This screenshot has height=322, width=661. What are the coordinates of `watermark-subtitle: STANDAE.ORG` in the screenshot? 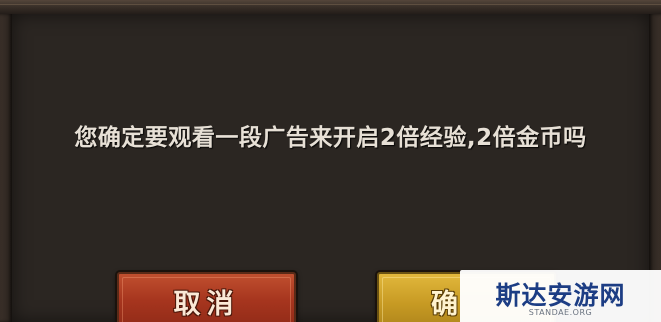 It's located at (560, 312).